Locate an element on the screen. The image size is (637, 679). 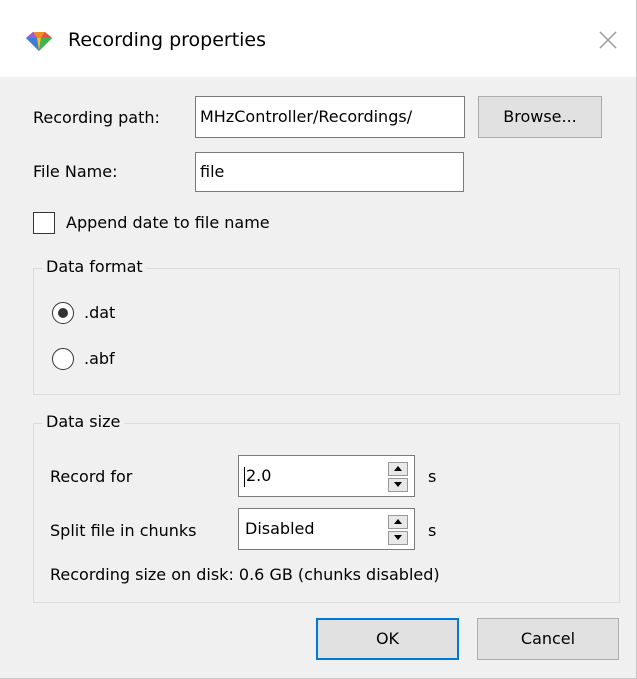
format-dat-label: .dat is located at coordinates (100, 312).